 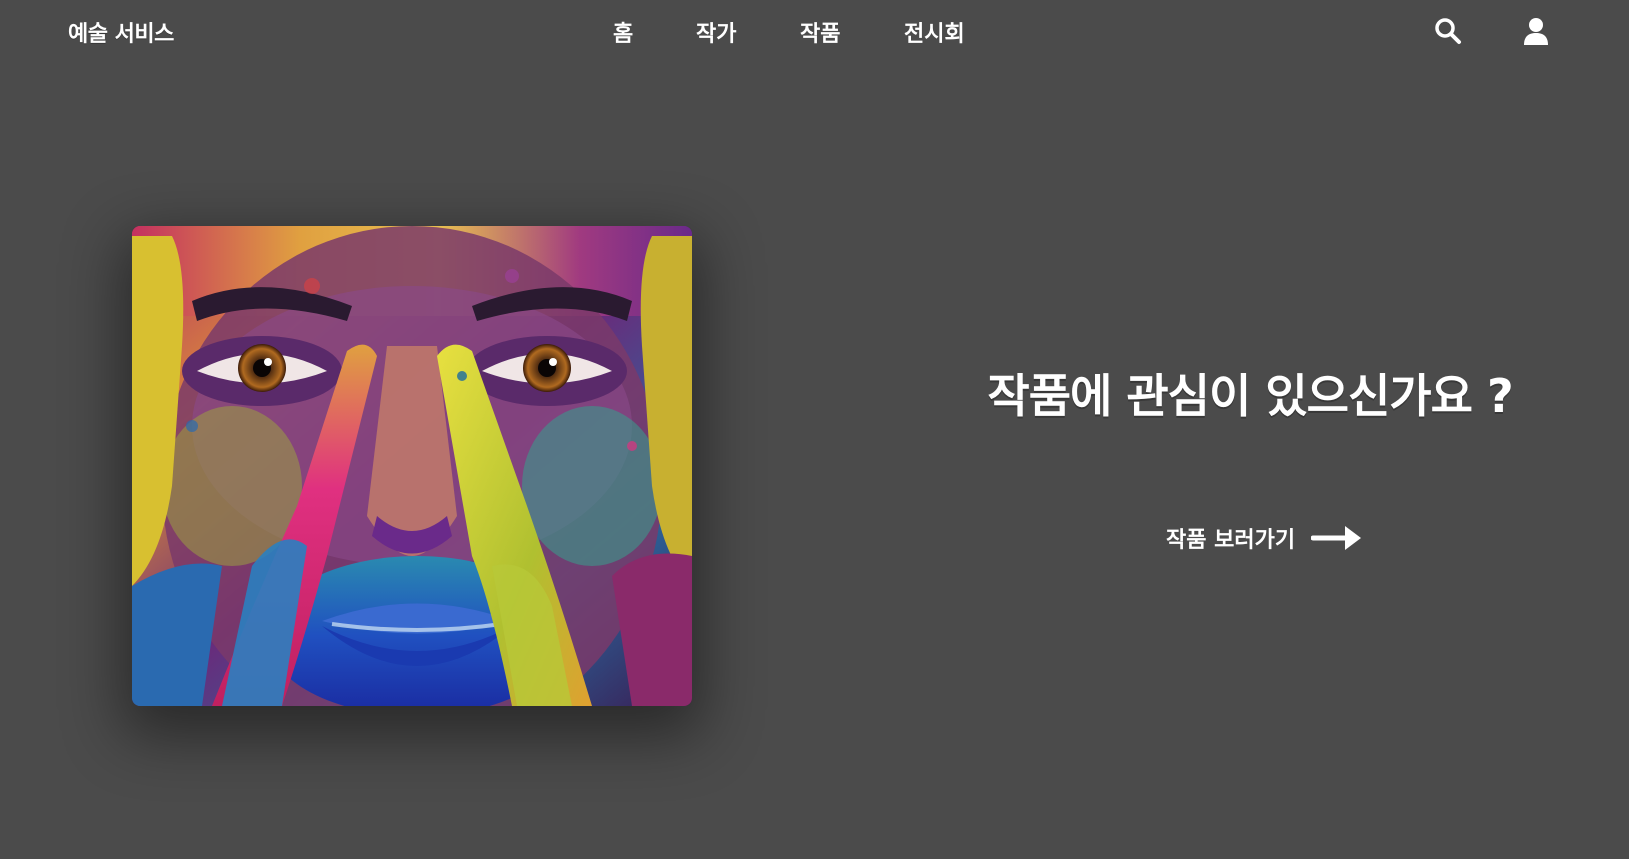 What do you see at coordinates (1231, 540) in the screenshot?
I see `view-works-label: 작품 보러가기` at bounding box center [1231, 540].